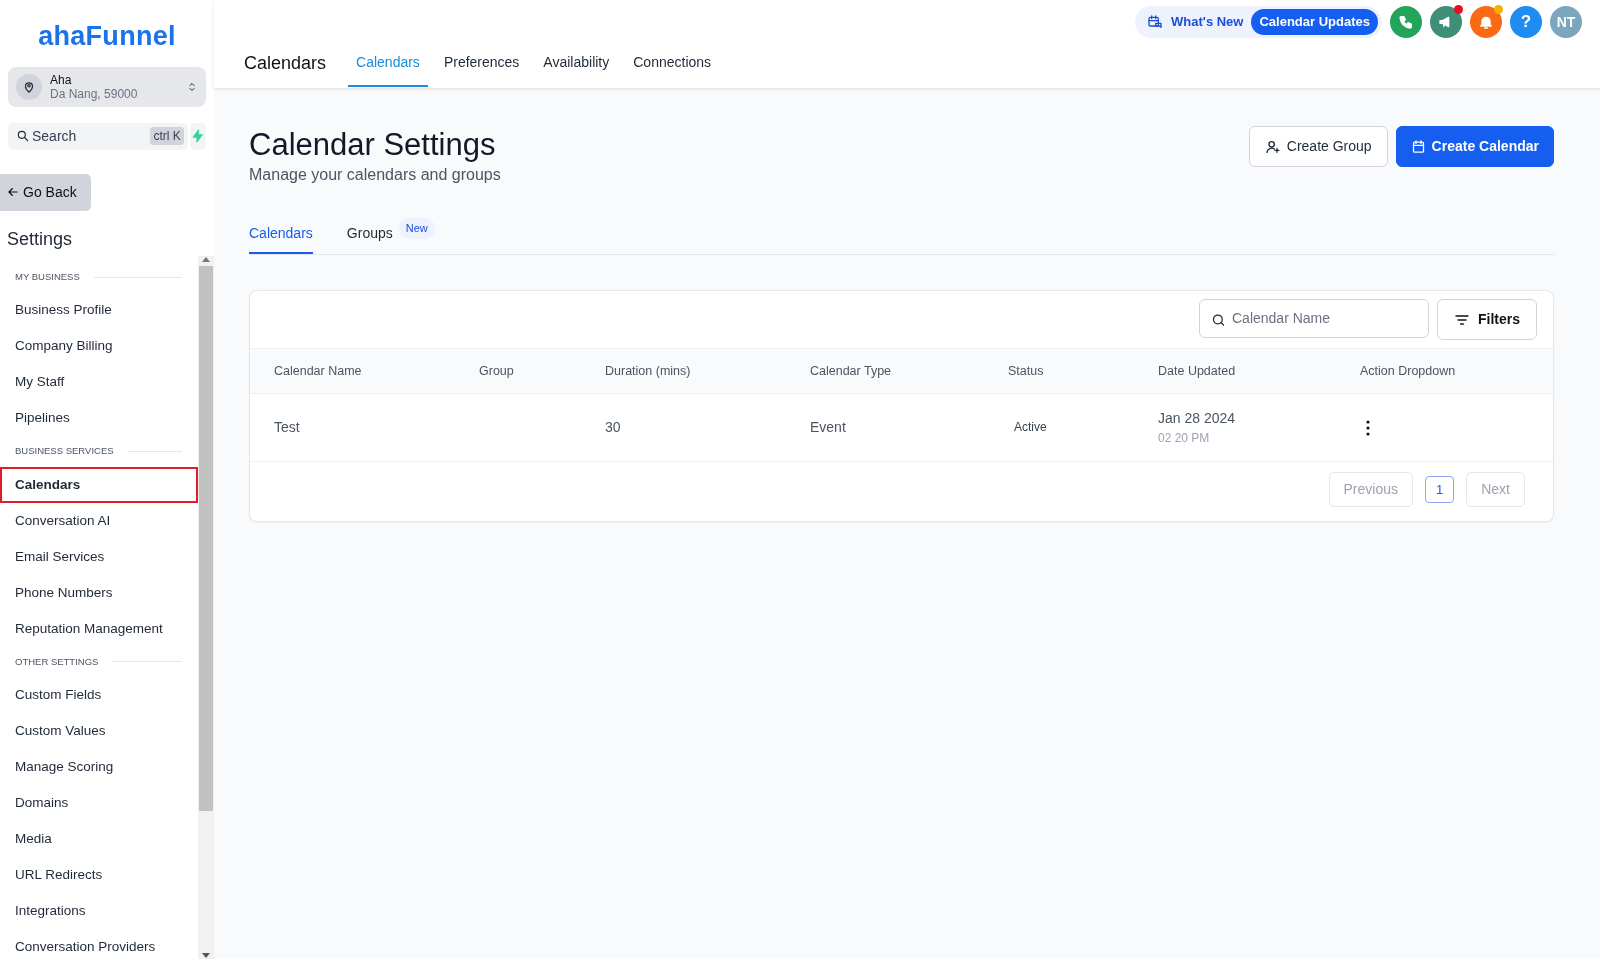 This screenshot has width=1600, height=959. Describe the element at coordinates (828, 427) in the screenshot. I see `table-cell-text: Event` at that location.